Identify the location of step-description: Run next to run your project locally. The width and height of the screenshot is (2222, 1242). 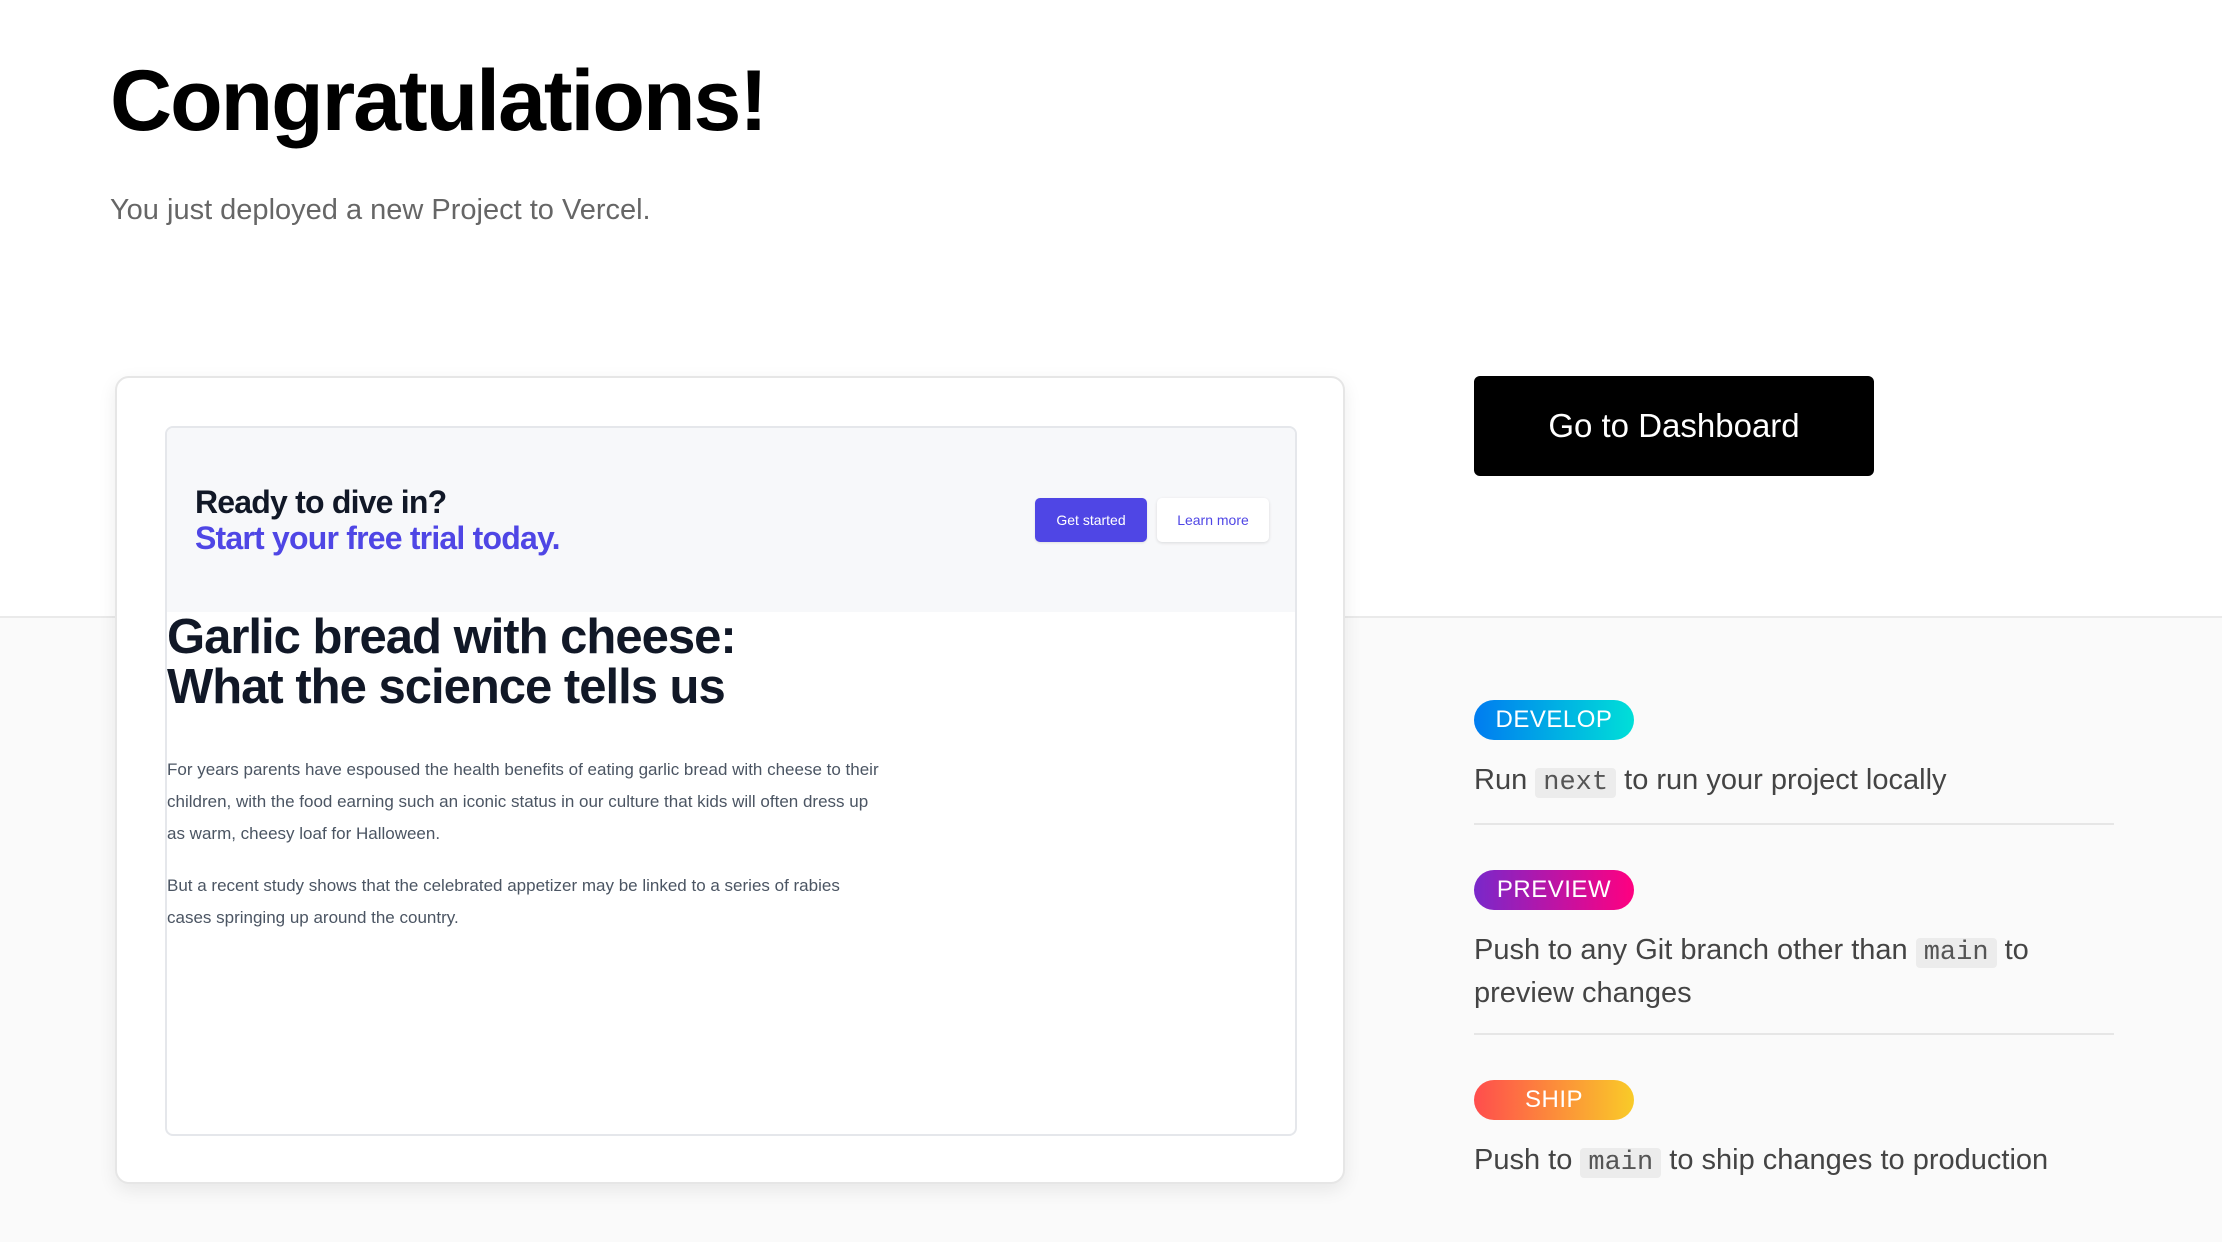
(1794, 781).